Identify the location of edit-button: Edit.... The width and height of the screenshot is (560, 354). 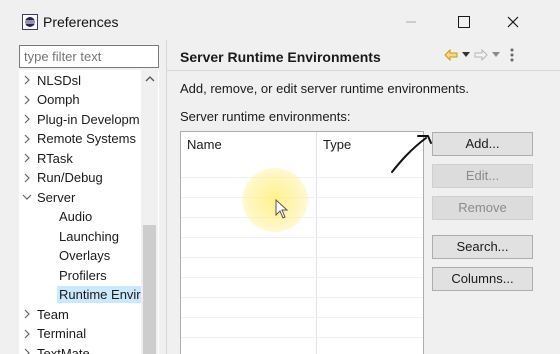
(482, 176).